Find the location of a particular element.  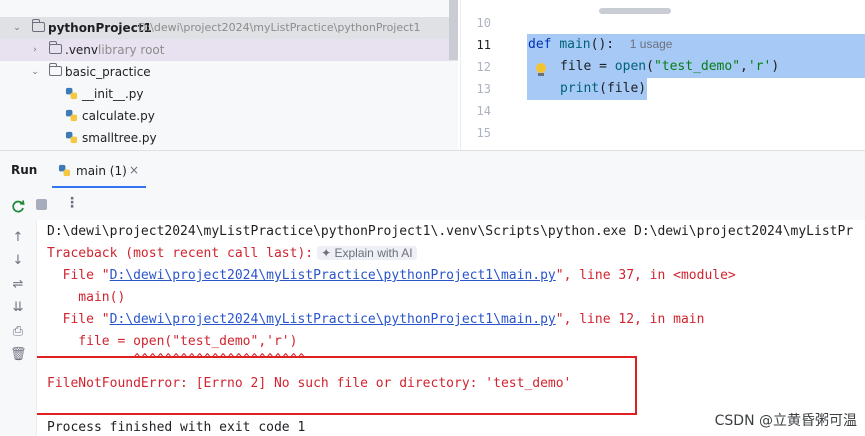

console-line: file = open("test_demo",'r') is located at coordinates (172, 341).